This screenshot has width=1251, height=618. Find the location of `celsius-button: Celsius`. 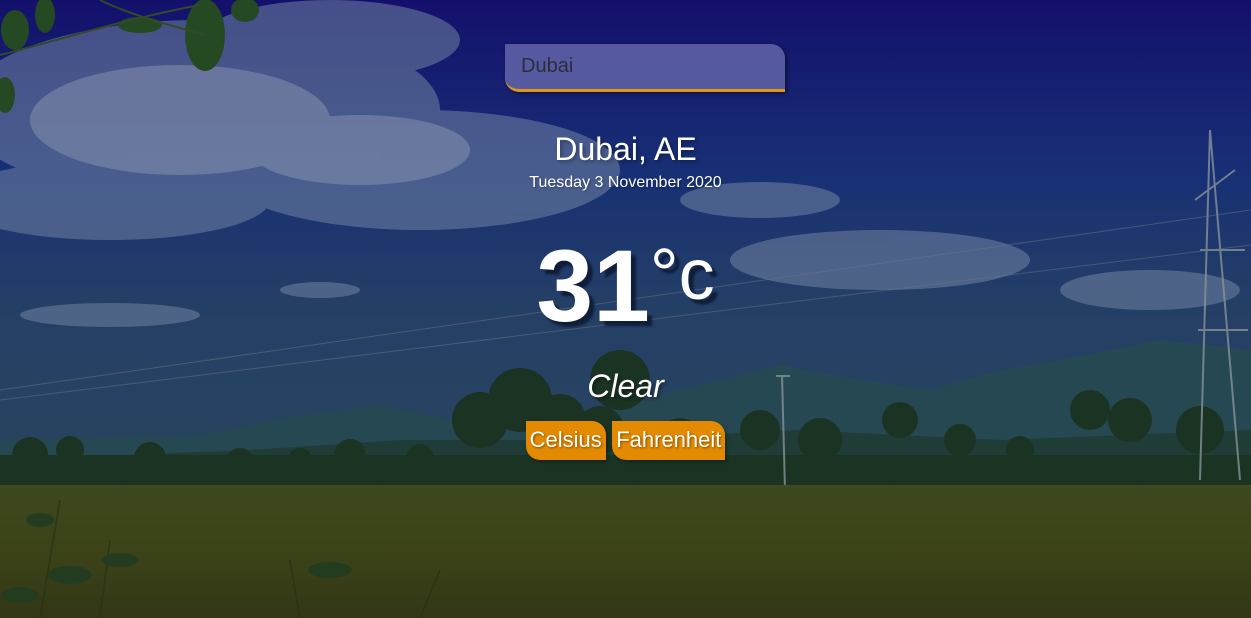

celsius-button: Celsius is located at coordinates (565, 440).